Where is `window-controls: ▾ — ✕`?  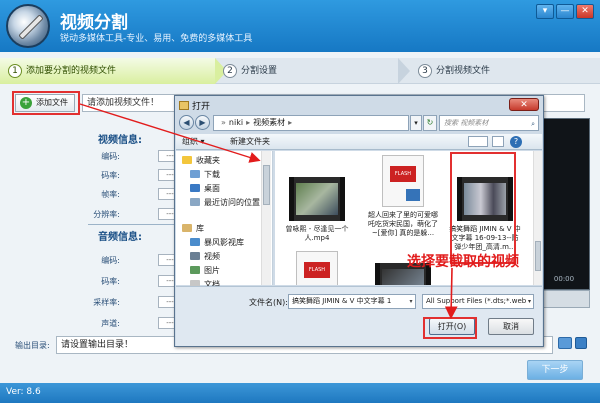
window-controls: ▾ — ✕ is located at coordinates (565, 11).